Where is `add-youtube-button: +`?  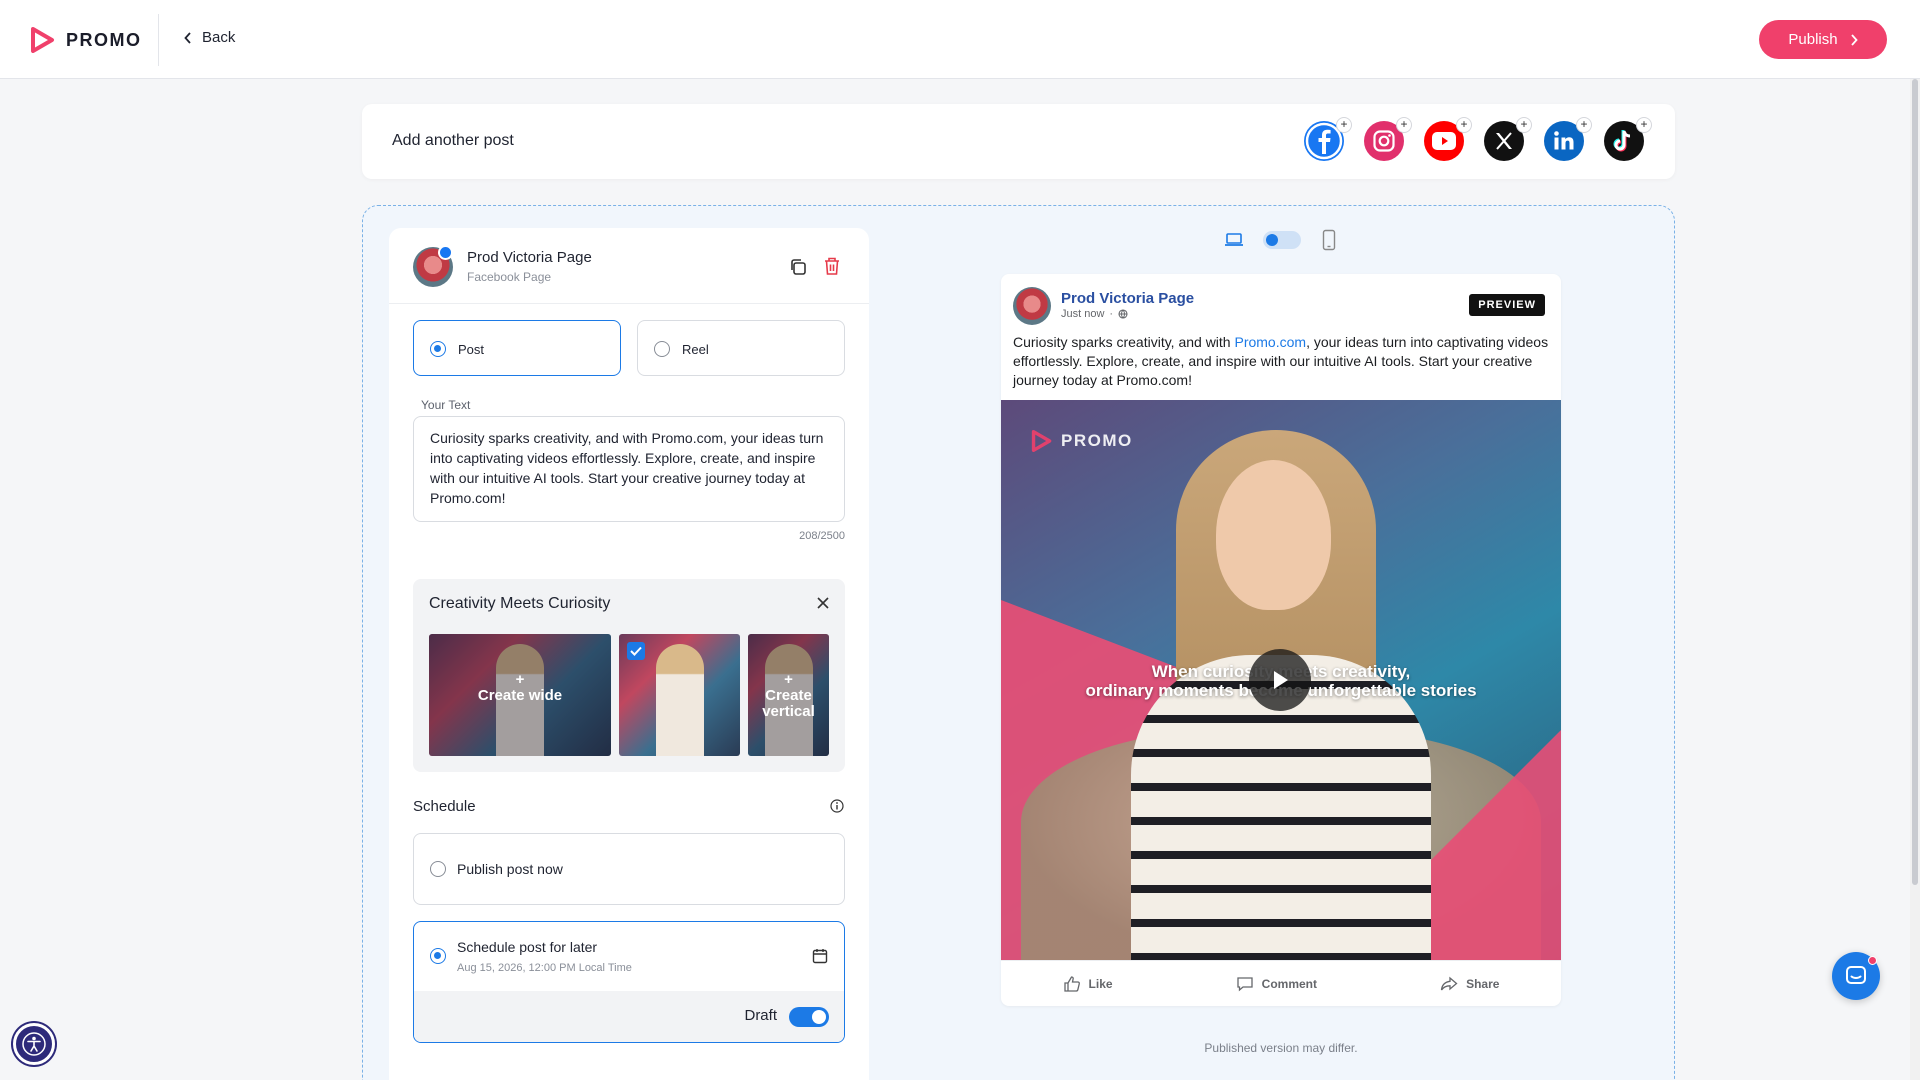
add-youtube-button: + is located at coordinates (1448, 140).